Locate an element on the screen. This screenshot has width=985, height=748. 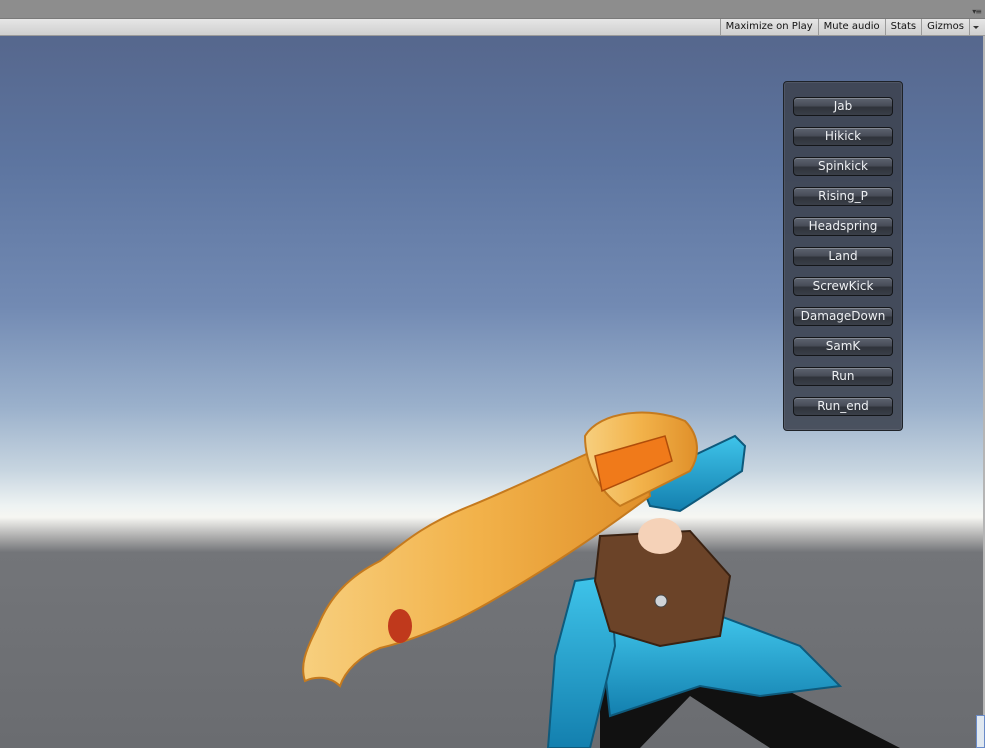
gizmos-toggle: Gizmos is located at coordinates (945, 27).